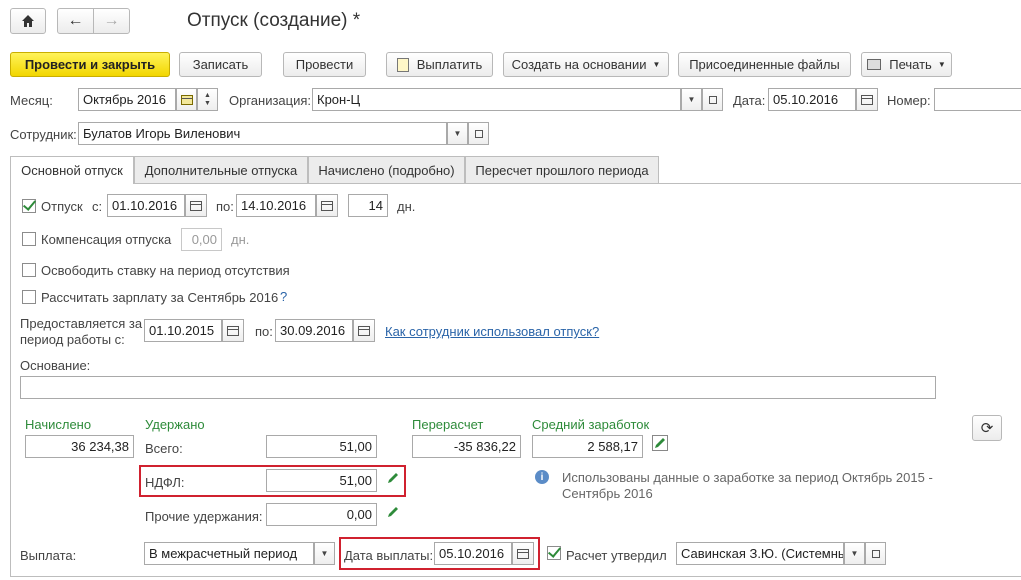 Image resolution: width=1021 pixels, height=580 pixels. What do you see at coordinates (616, 555) in the screenshot?
I see `approved-label: Расчет утвердил` at bounding box center [616, 555].